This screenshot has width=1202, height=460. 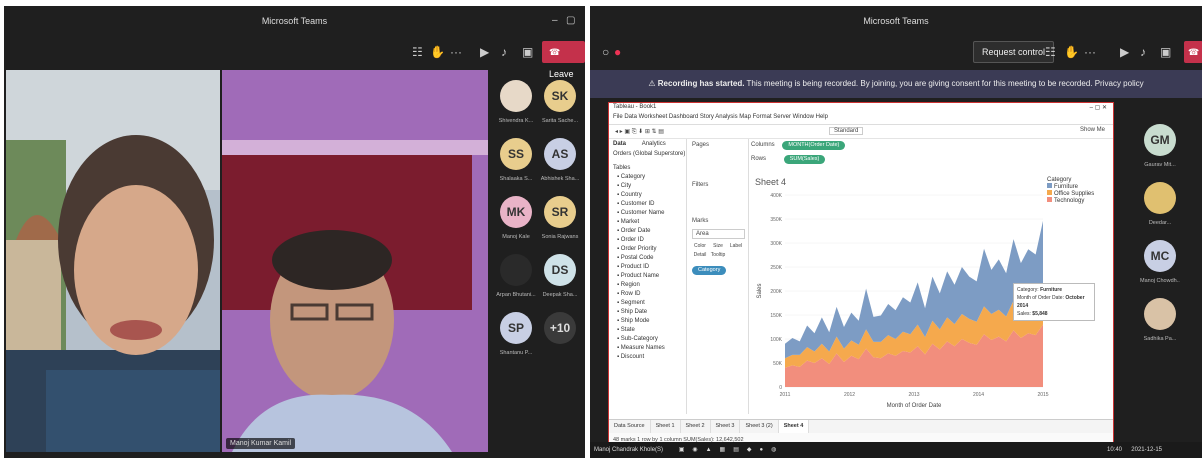 What do you see at coordinates (804, 159) in the screenshot?
I see `rows-pill: SUM(Sales)` at bounding box center [804, 159].